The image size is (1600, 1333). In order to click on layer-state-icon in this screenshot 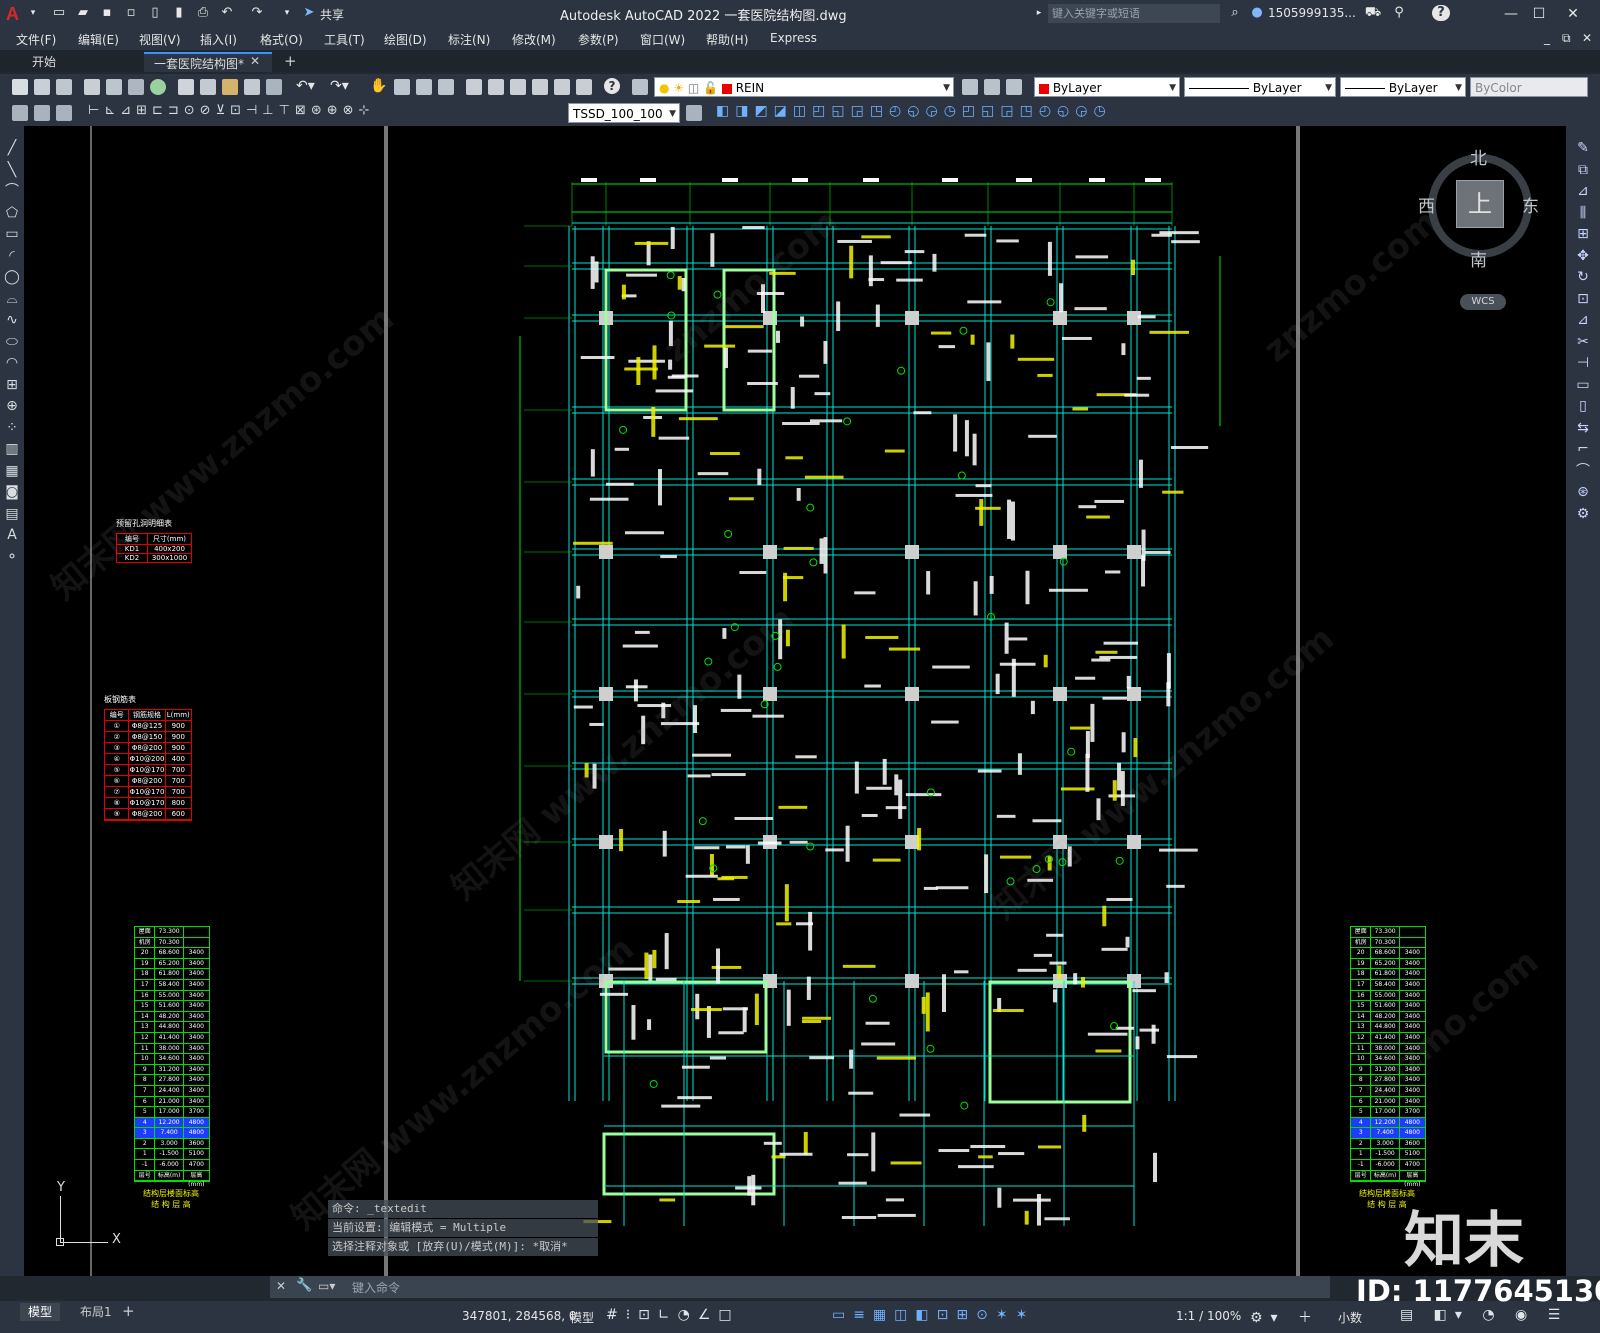, I will do `click(1014, 87)`.